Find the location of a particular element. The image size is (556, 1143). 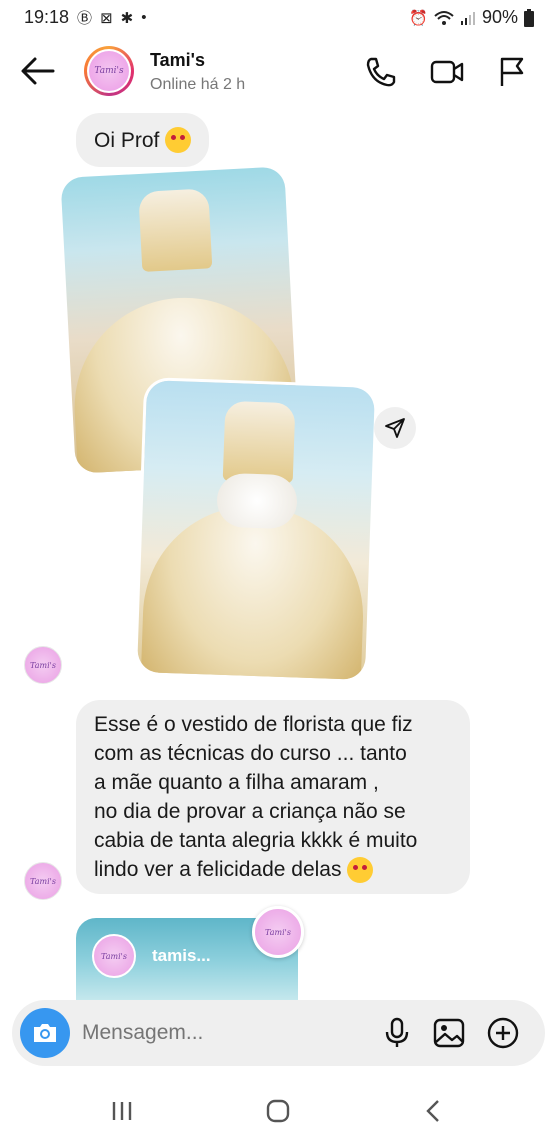

flag-icon is located at coordinates (513, 72).